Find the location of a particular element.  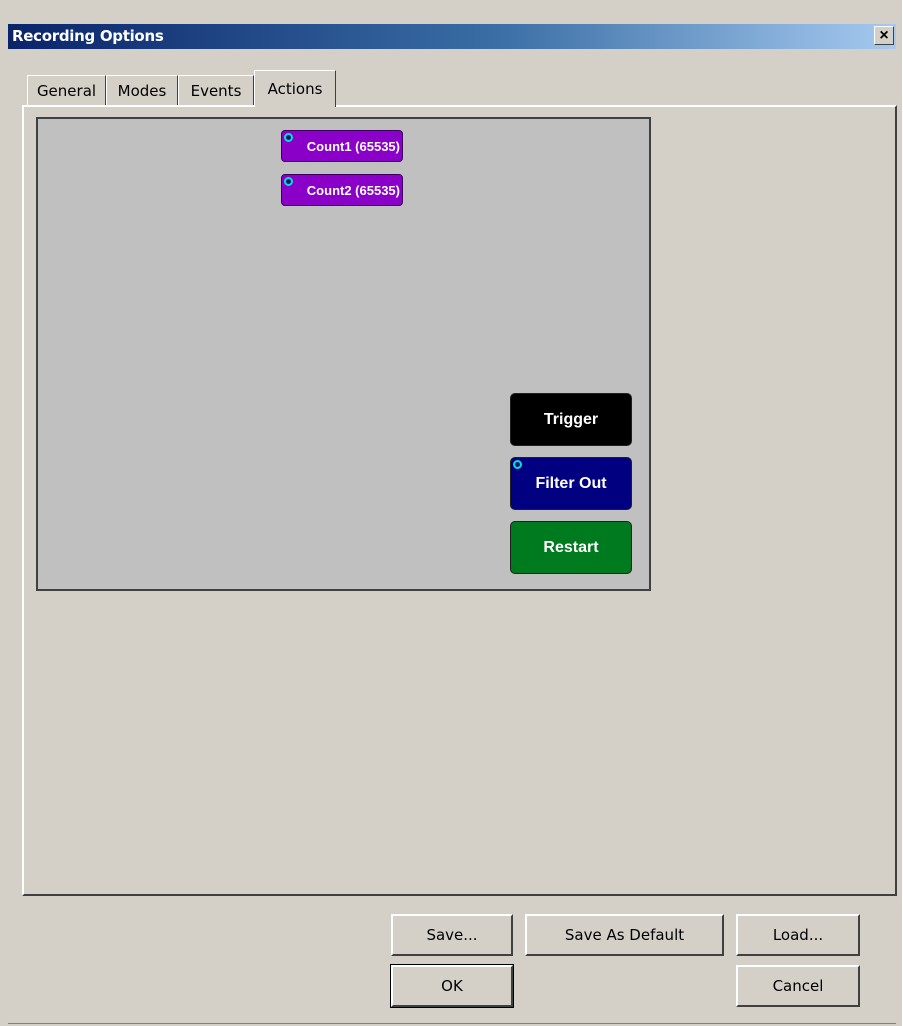

action-trigger-label: Trigger is located at coordinates (571, 419).